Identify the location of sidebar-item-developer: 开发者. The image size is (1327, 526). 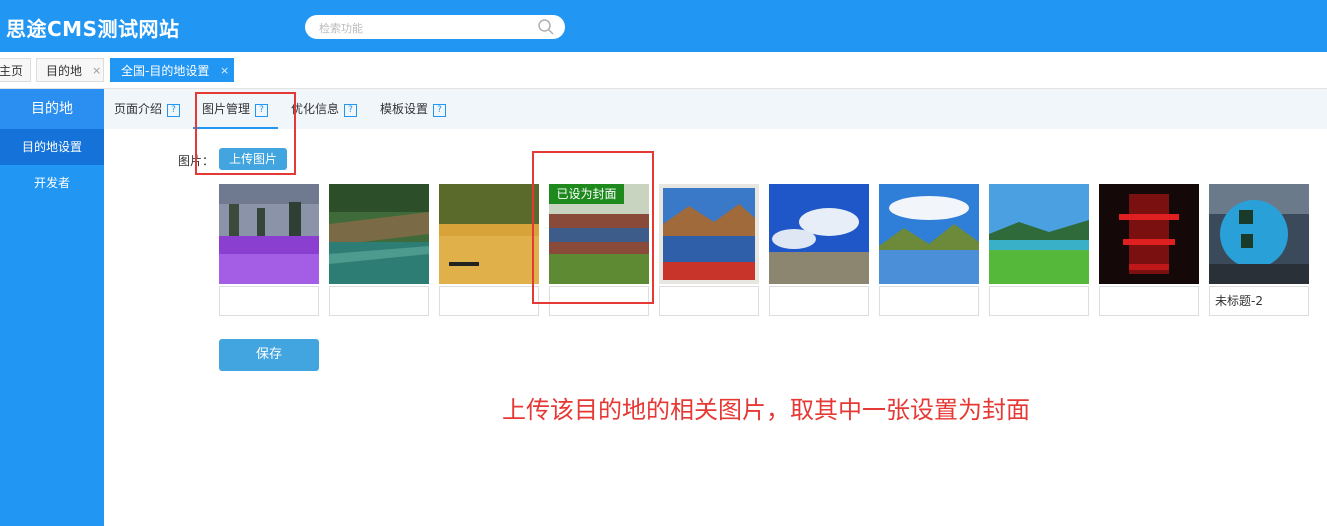
(52, 183).